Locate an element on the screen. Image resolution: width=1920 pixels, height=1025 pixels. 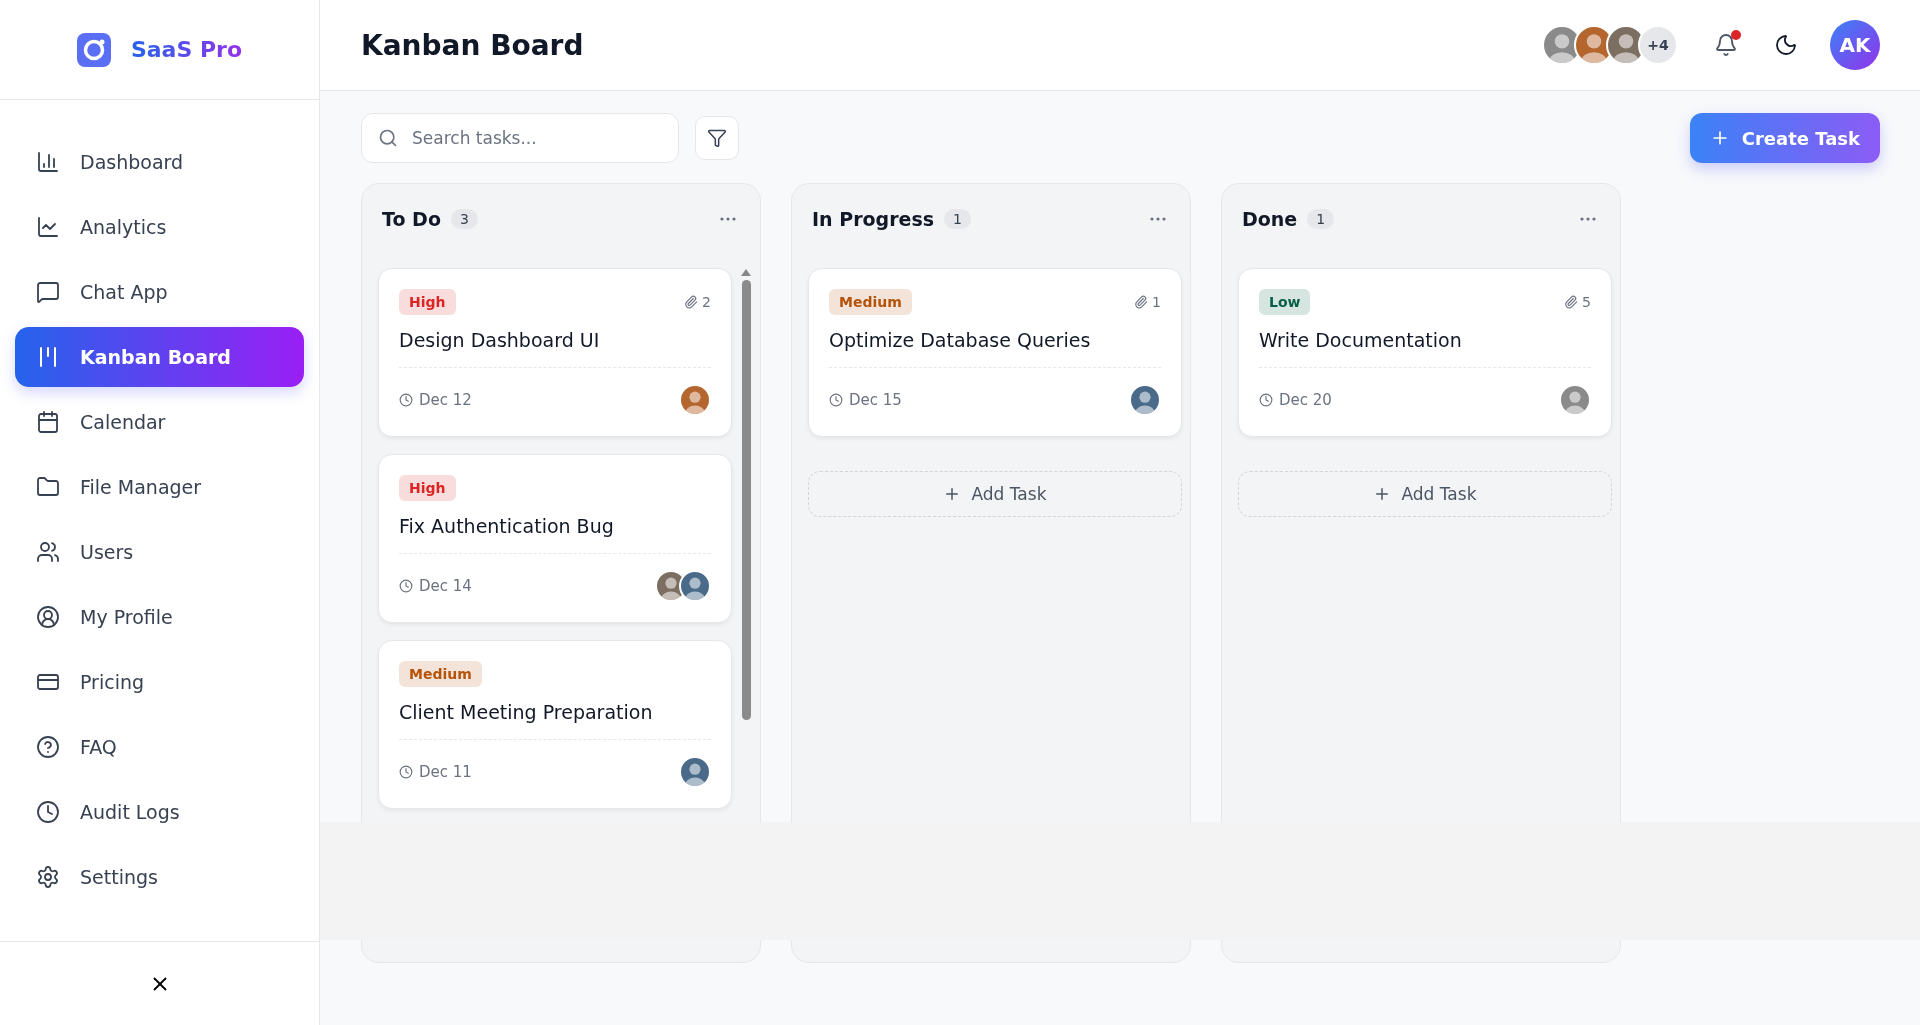
sidebar-item: Audit Logs is located at coordinates (159, 812).